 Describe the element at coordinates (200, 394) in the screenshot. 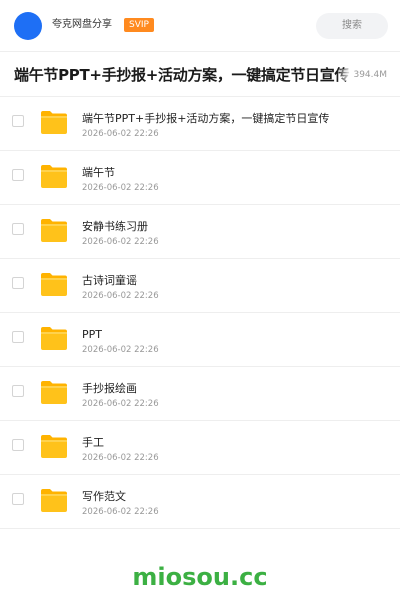

I see `list-item: 手抄报绘画 2026-06-02 22:26` at that location.